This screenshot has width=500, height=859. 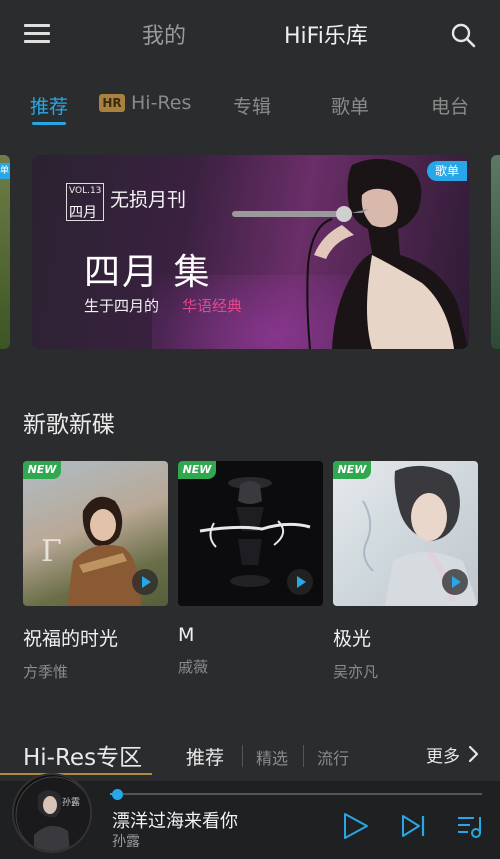 What do you see at coordinates (350, 253) in the screenshot?
I see `singer-image` at bounding box center [350, 253].